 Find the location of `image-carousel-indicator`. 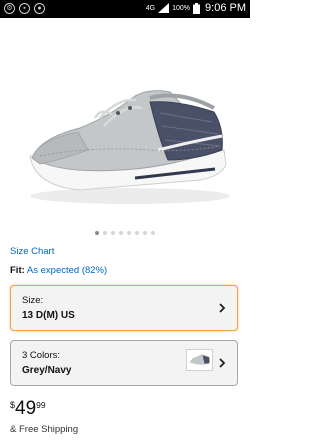

image-carousel-indicator is located at coordinates (125, 234).